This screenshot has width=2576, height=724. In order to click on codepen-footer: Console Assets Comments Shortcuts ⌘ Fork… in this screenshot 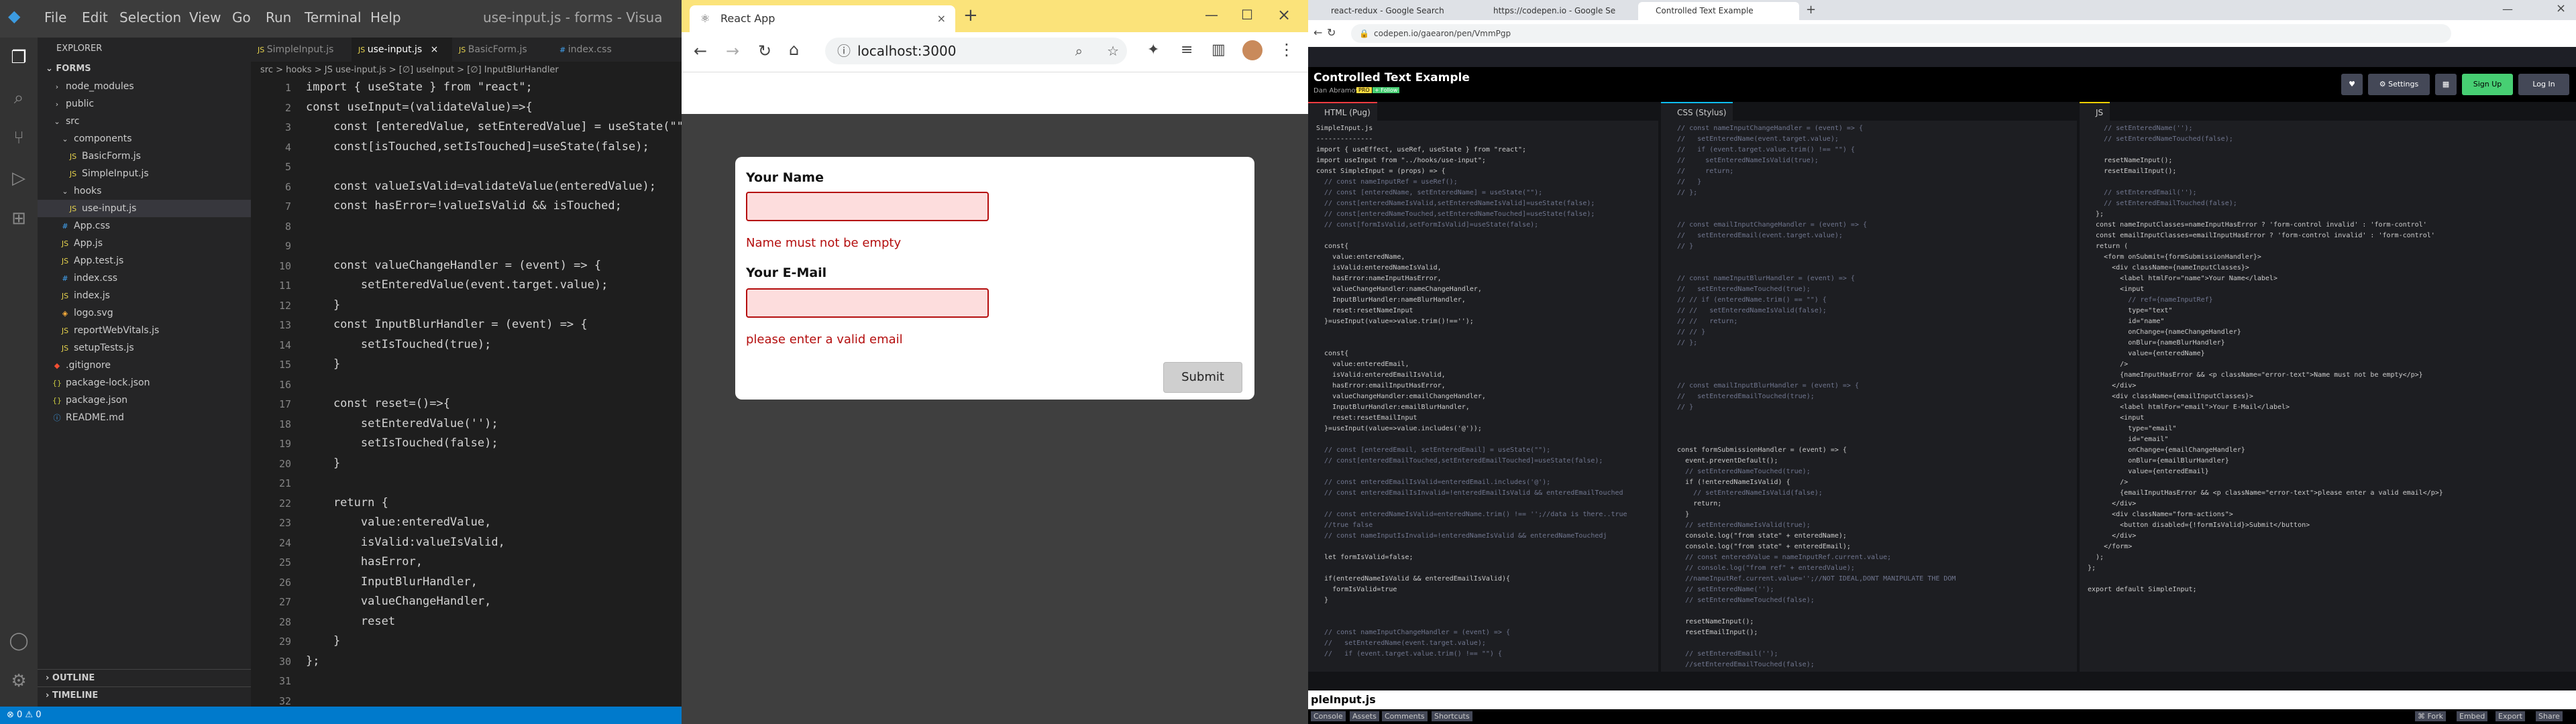, I will do `click(1942, 717)`.